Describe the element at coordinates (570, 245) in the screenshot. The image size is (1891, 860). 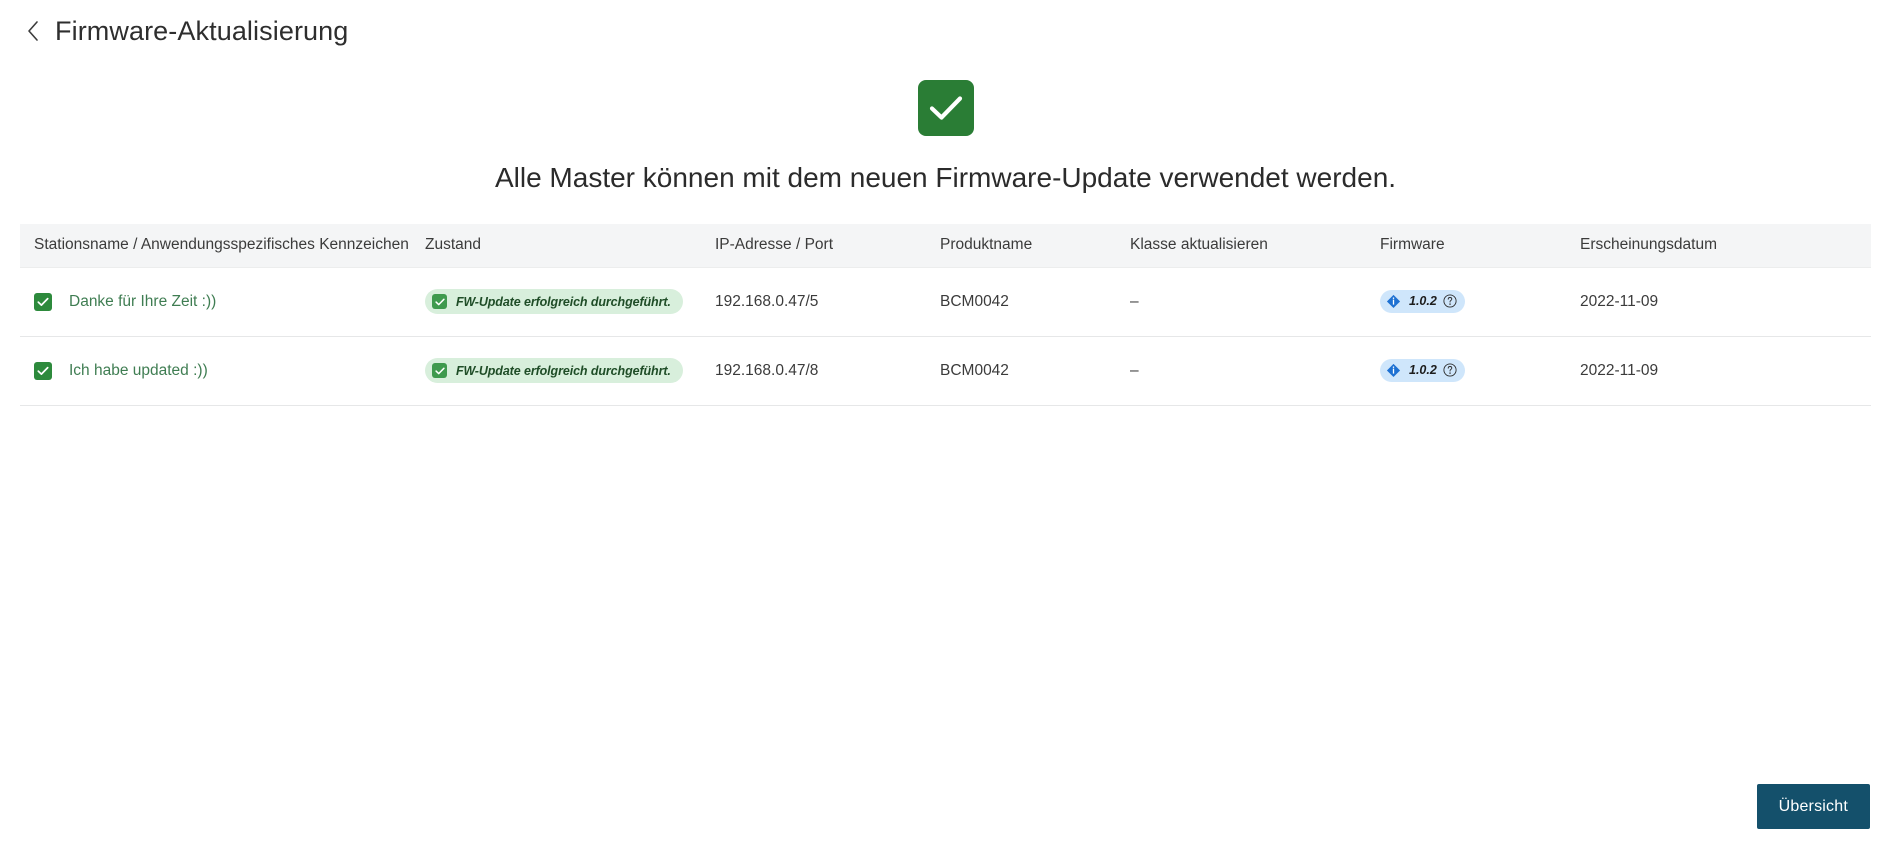
I see `column-header-state: Zustand` at that location.